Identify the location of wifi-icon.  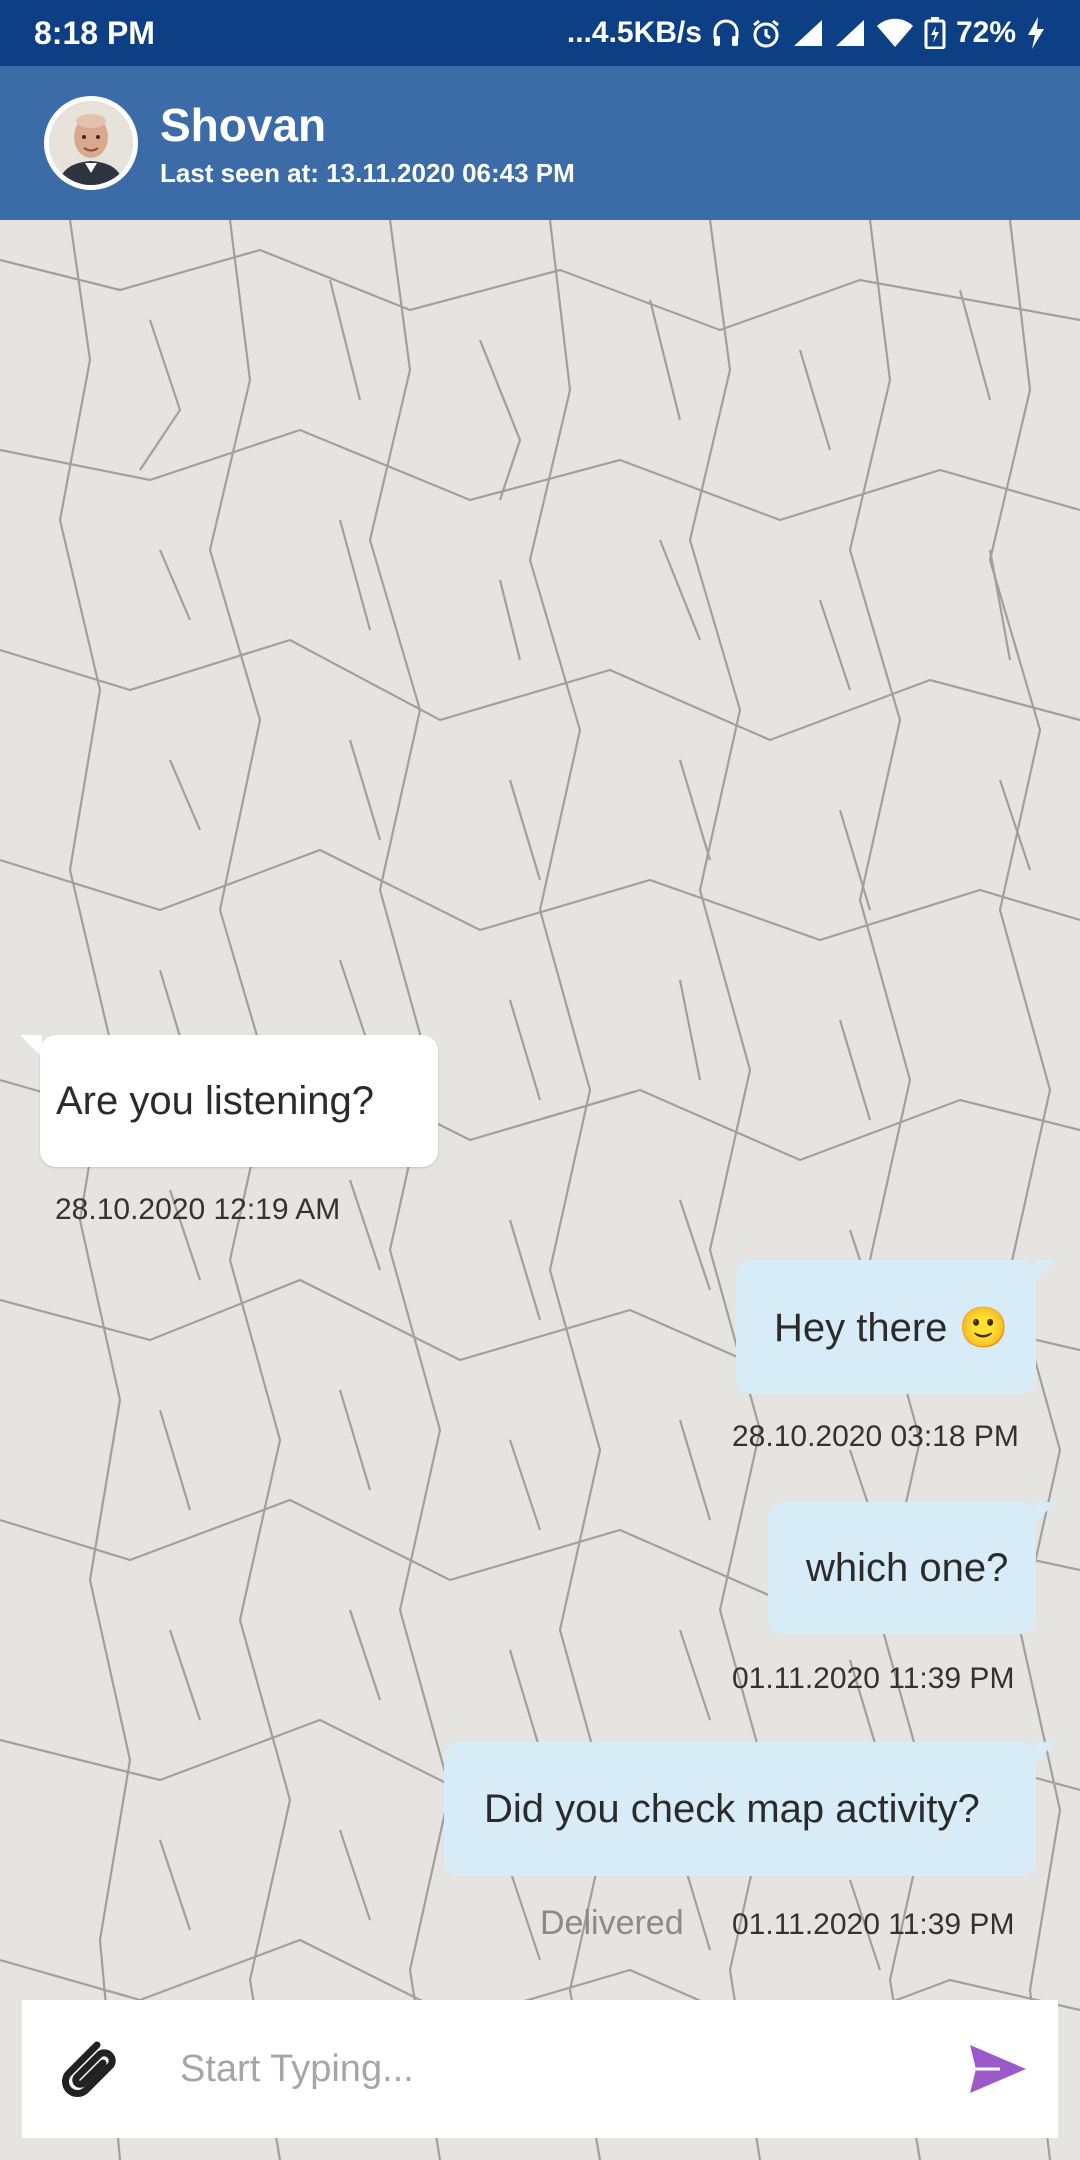
(895, 33).